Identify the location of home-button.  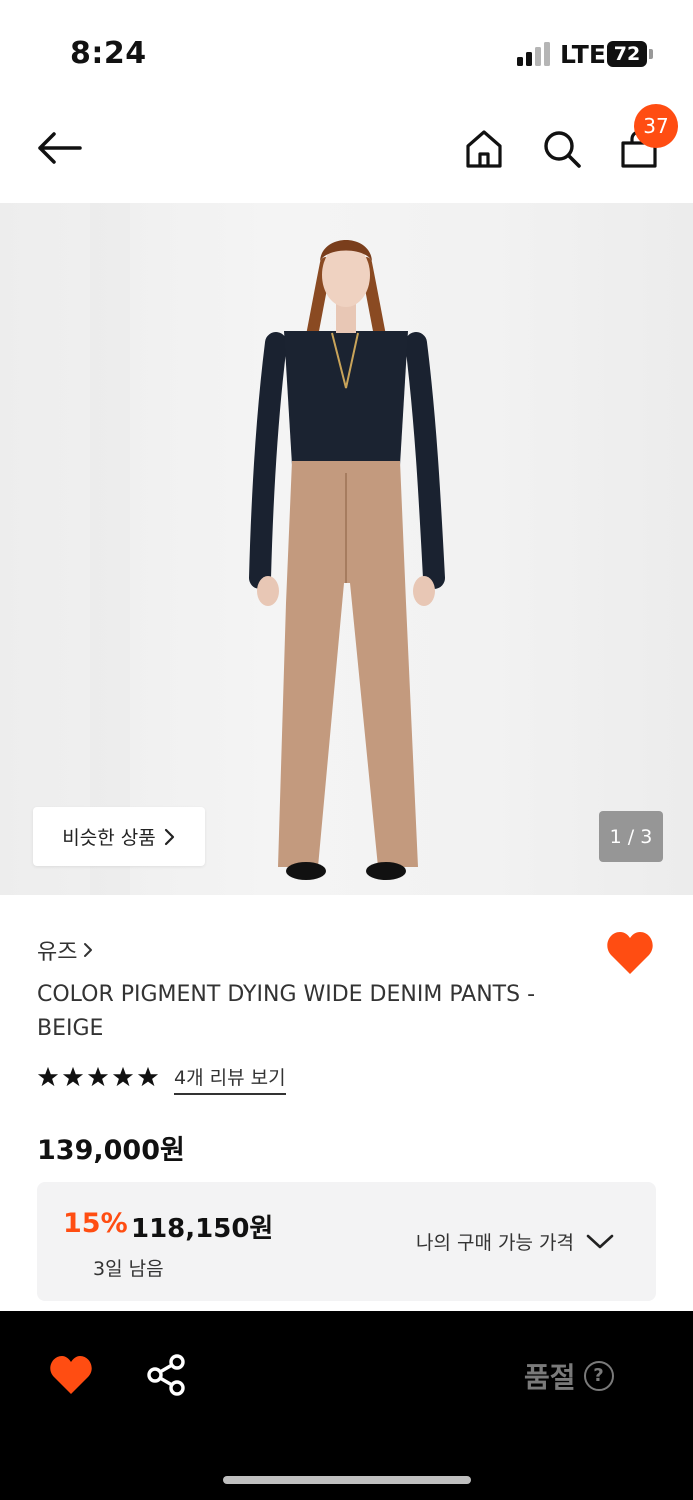
(484, 149).